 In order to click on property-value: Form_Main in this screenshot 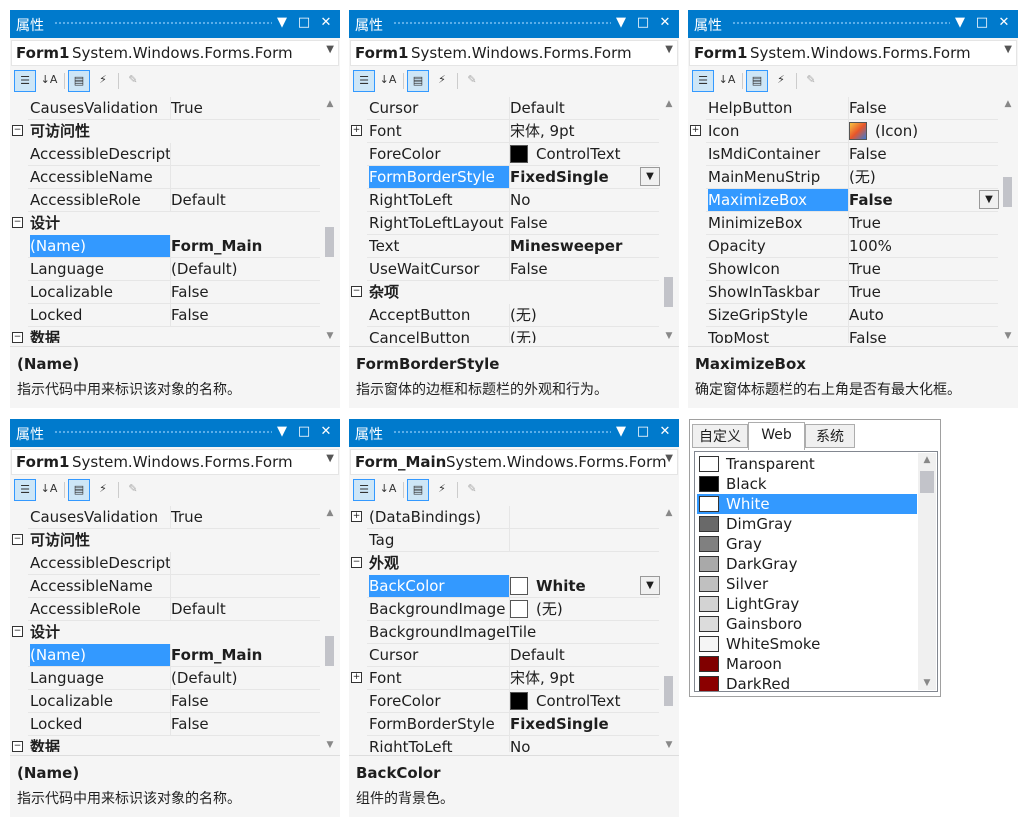, I will do `click(245, 655)`.